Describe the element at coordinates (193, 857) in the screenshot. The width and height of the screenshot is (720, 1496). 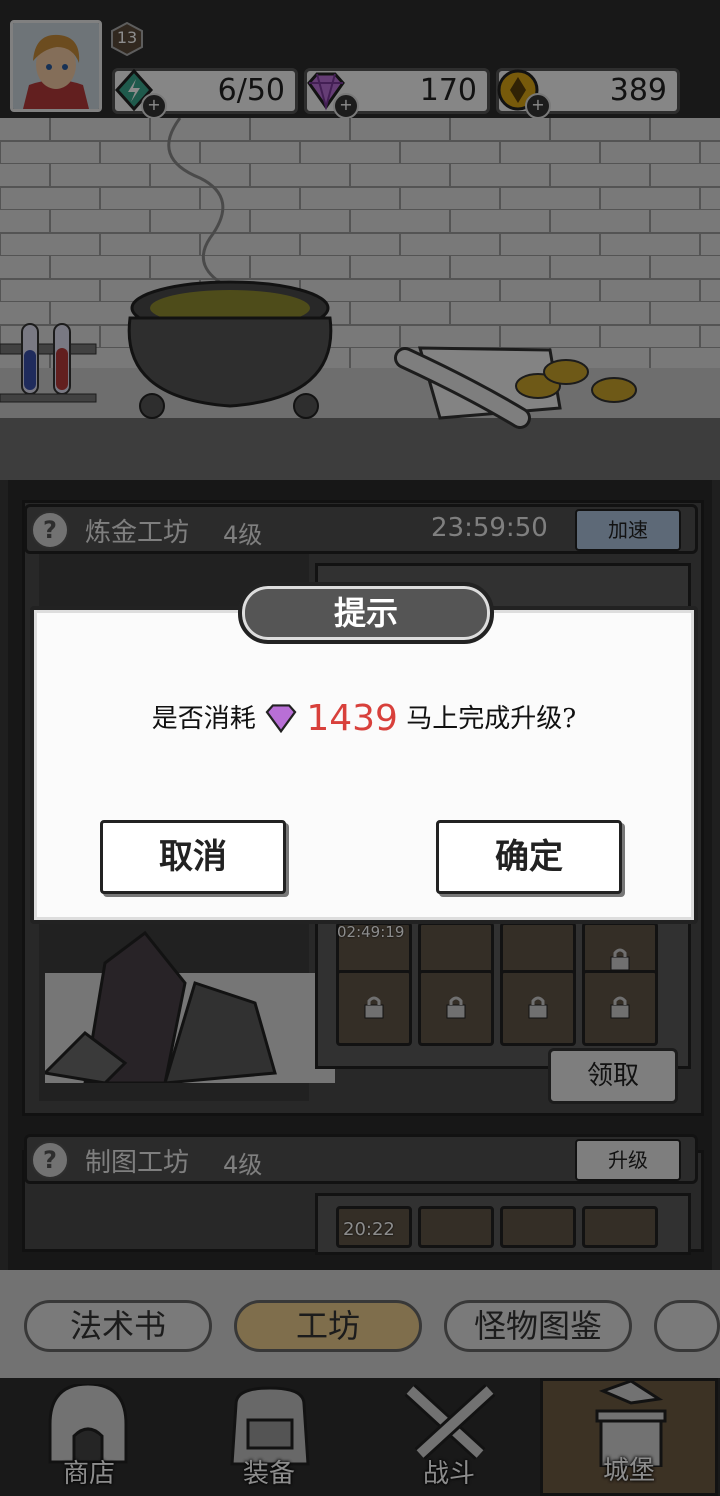
I see `cancel-button: 取消` at that location.